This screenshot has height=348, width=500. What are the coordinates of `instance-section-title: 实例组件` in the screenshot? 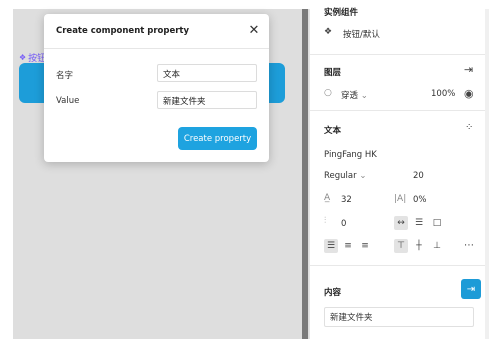 It's located at (341, 13).